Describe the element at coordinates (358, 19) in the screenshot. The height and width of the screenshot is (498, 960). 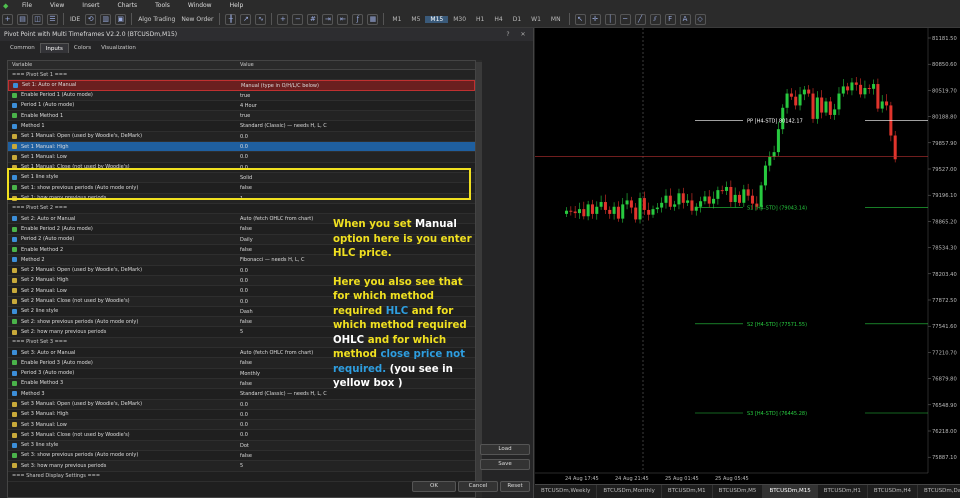
I see `indicators-icon: ƒ` at that location.